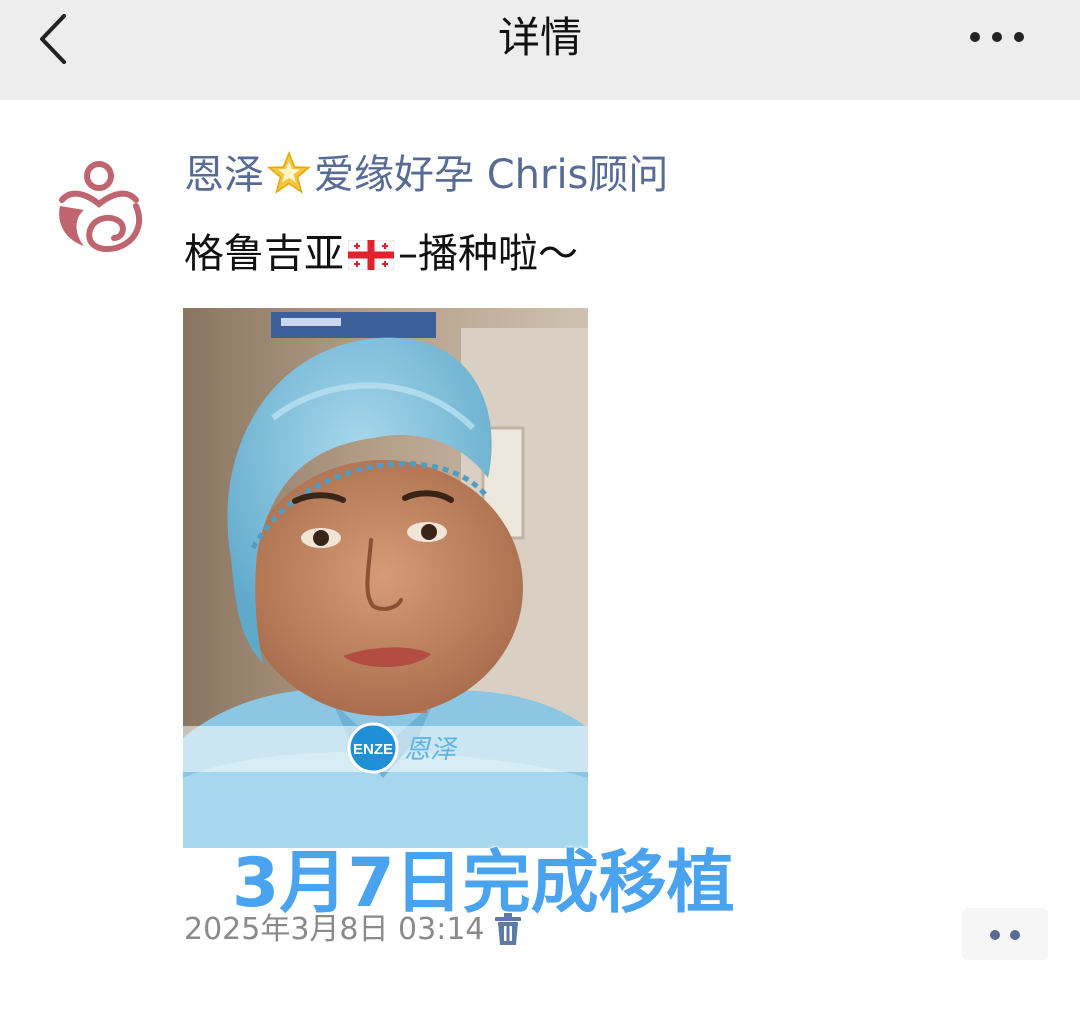 The image size is (1080, 1014). Describe the element at coordinates (289, 172) in the screenshot. I see `star-icon` at that location.